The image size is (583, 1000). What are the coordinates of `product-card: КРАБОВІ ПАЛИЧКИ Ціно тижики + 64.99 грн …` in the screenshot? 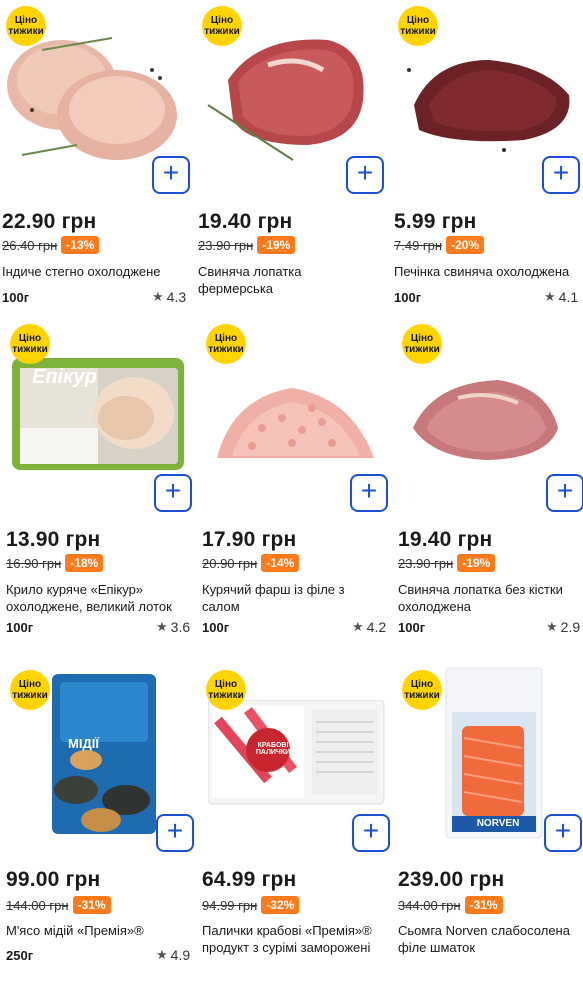 It's located at (300, 829).